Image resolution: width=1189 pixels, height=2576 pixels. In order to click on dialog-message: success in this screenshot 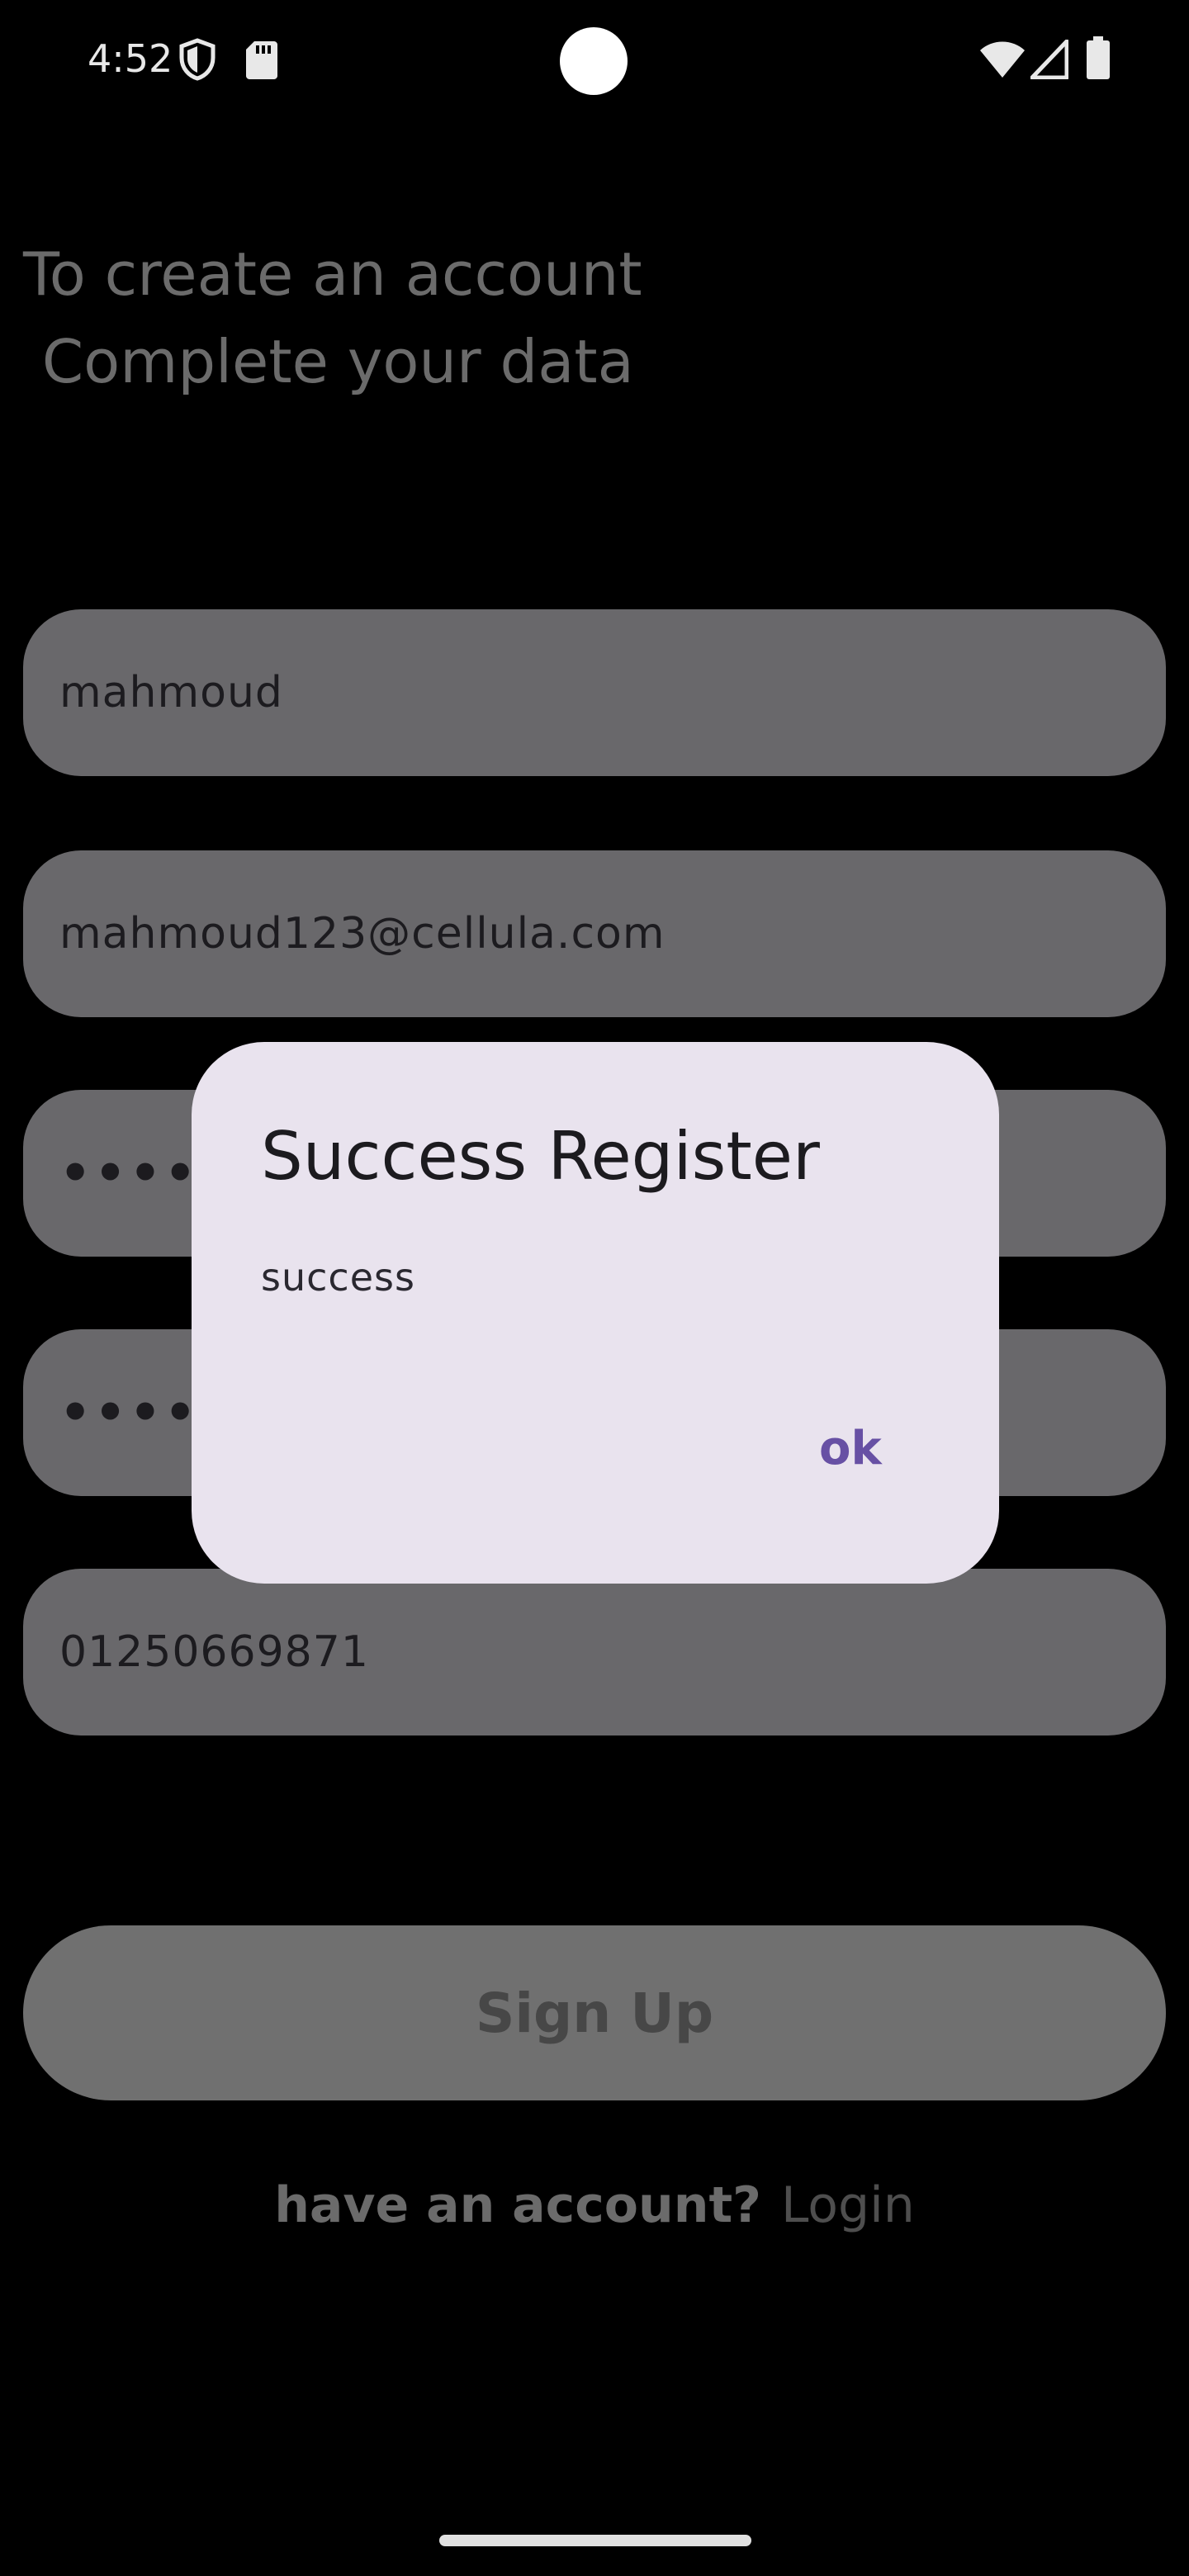, I will do `click(338, 1277)`.